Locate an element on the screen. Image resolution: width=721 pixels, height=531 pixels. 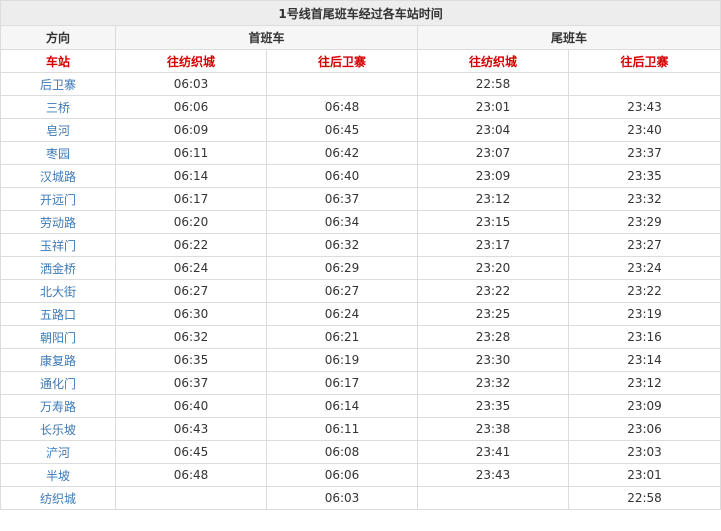
last-to-houweizhai-time: 23:14 is located at coordinates (644, 360).